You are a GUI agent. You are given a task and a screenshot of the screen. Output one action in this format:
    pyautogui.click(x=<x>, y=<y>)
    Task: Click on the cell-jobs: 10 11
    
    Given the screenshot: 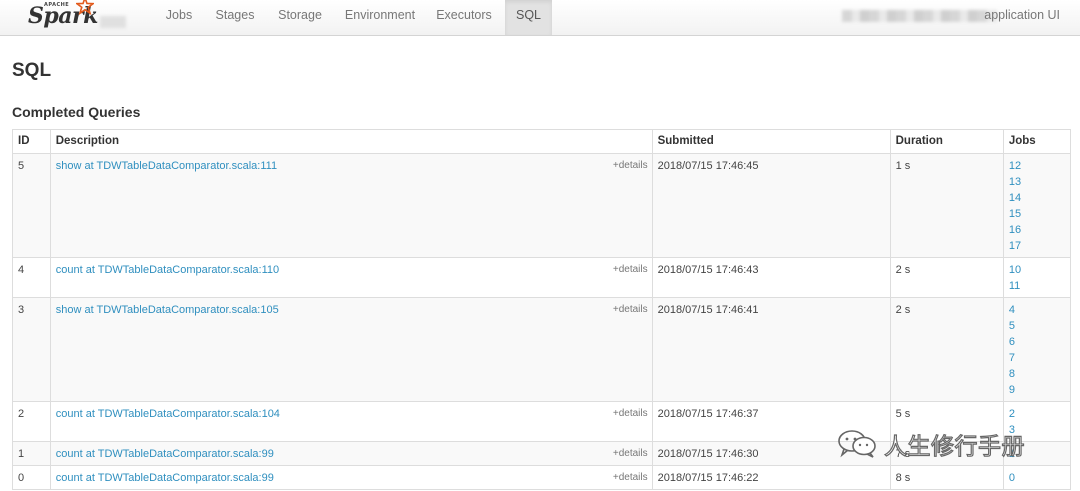 What is the action you would take?
    pyautogui.click(x=1037, y=277)
    